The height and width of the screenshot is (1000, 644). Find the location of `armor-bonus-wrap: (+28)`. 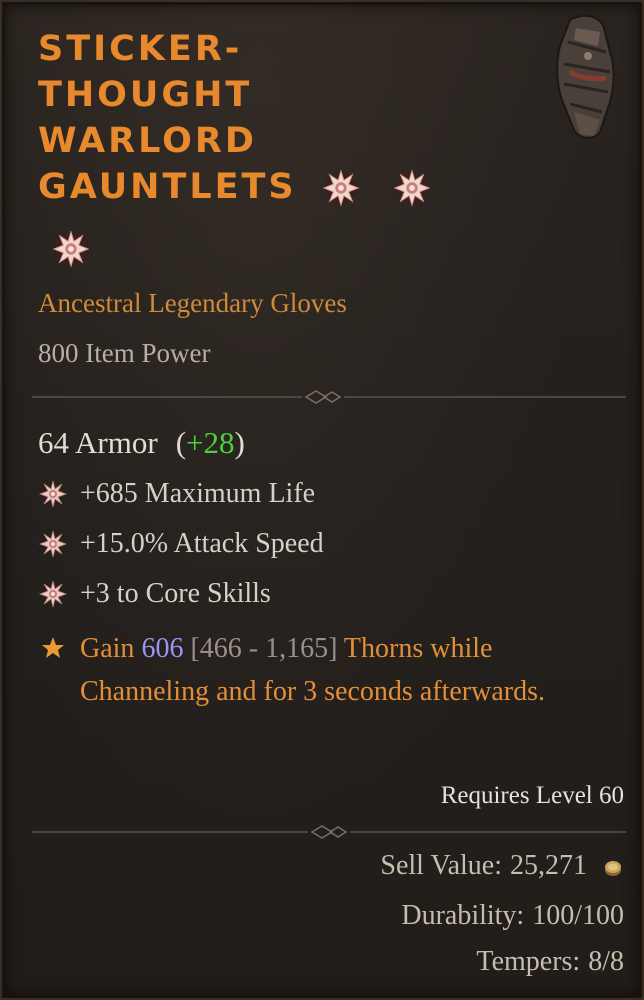

armor-bonus-wrap: (+28) is located at coordinates (210, 442).